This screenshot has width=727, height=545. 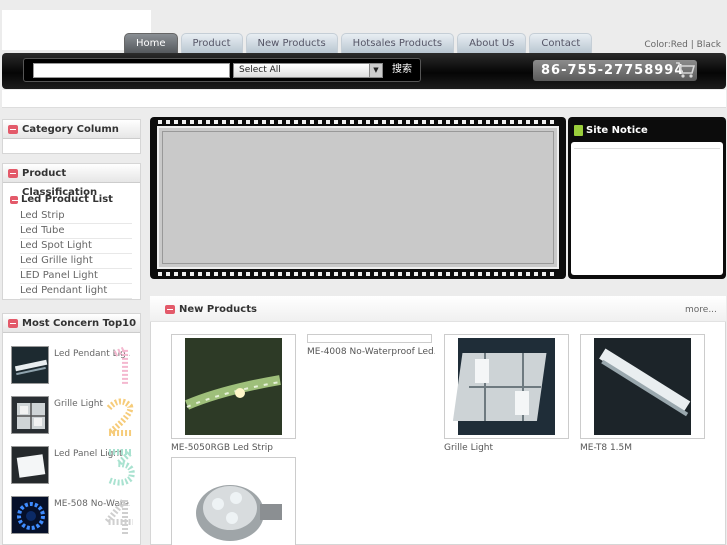 What do you see at coordinates (76, 276) in the screenshot?
I see `sidebar-item-led-panel-light: LED Panel Light` at bounding box center [76, 276].